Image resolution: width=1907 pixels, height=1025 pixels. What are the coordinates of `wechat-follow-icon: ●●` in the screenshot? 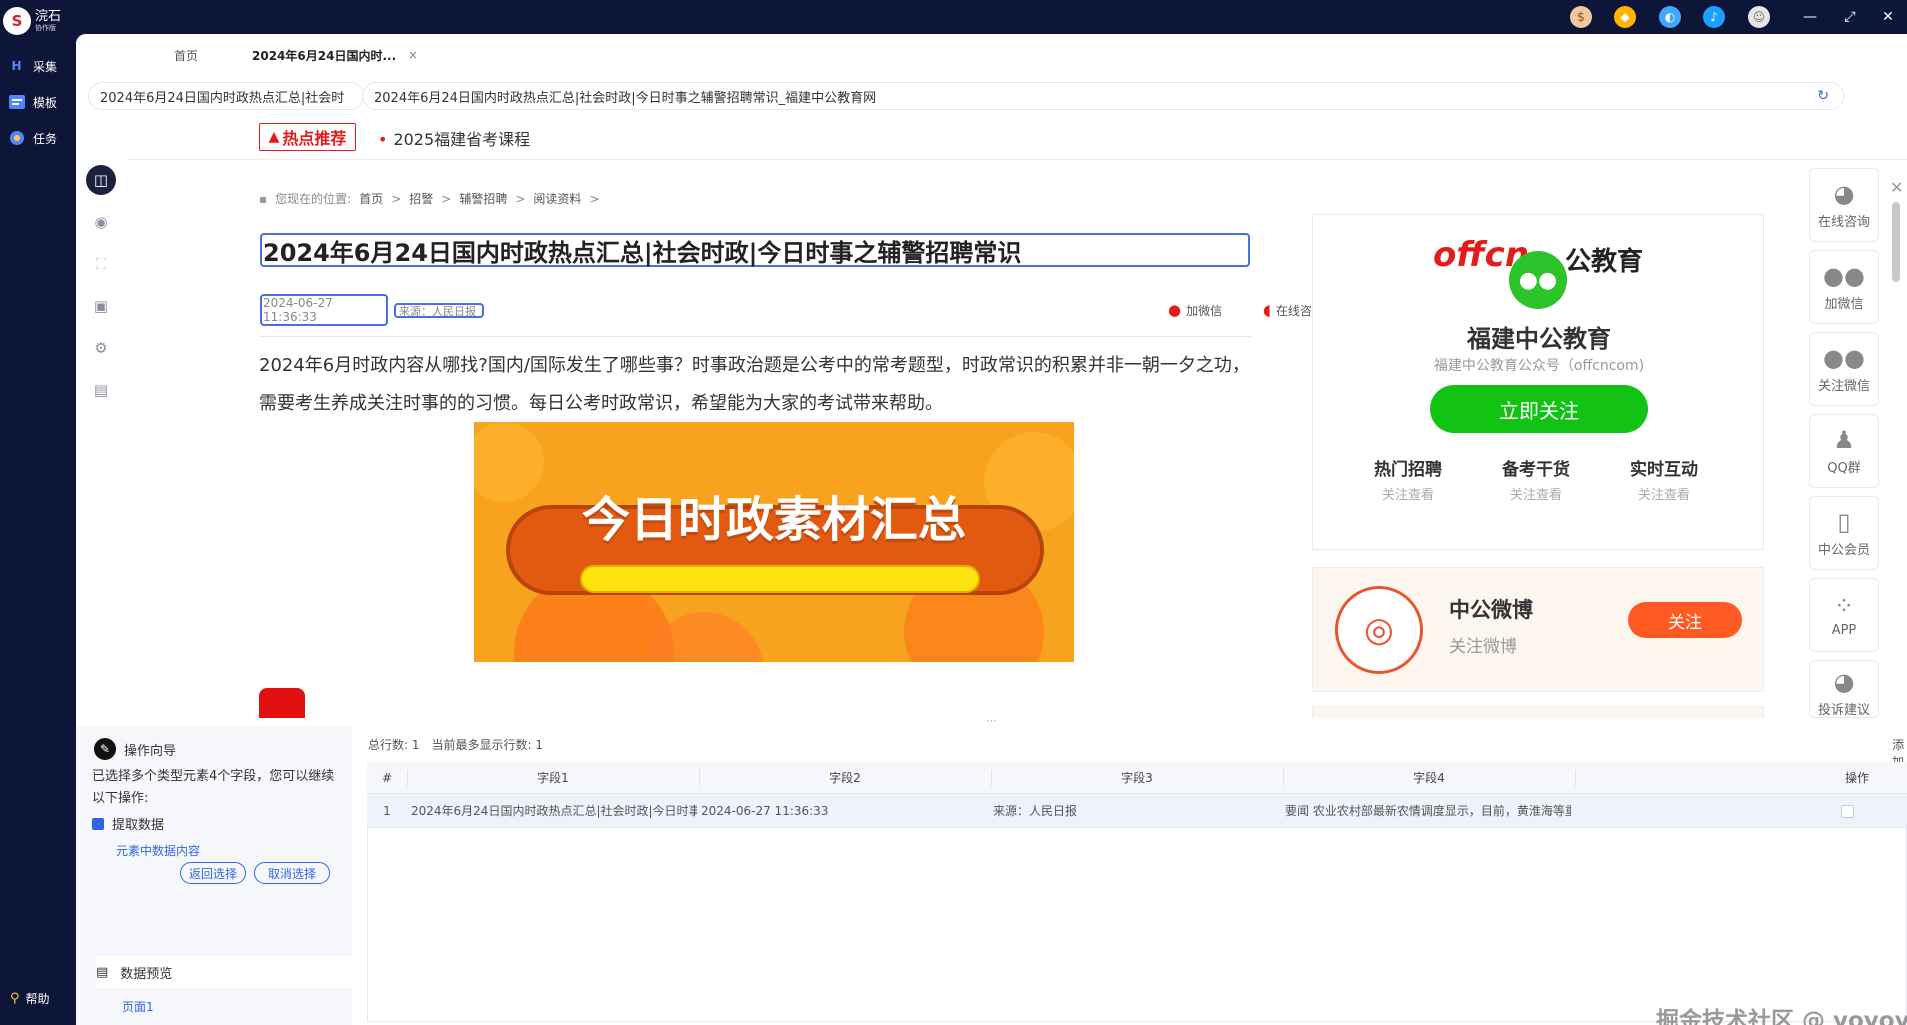 It's located at (1844, 357).